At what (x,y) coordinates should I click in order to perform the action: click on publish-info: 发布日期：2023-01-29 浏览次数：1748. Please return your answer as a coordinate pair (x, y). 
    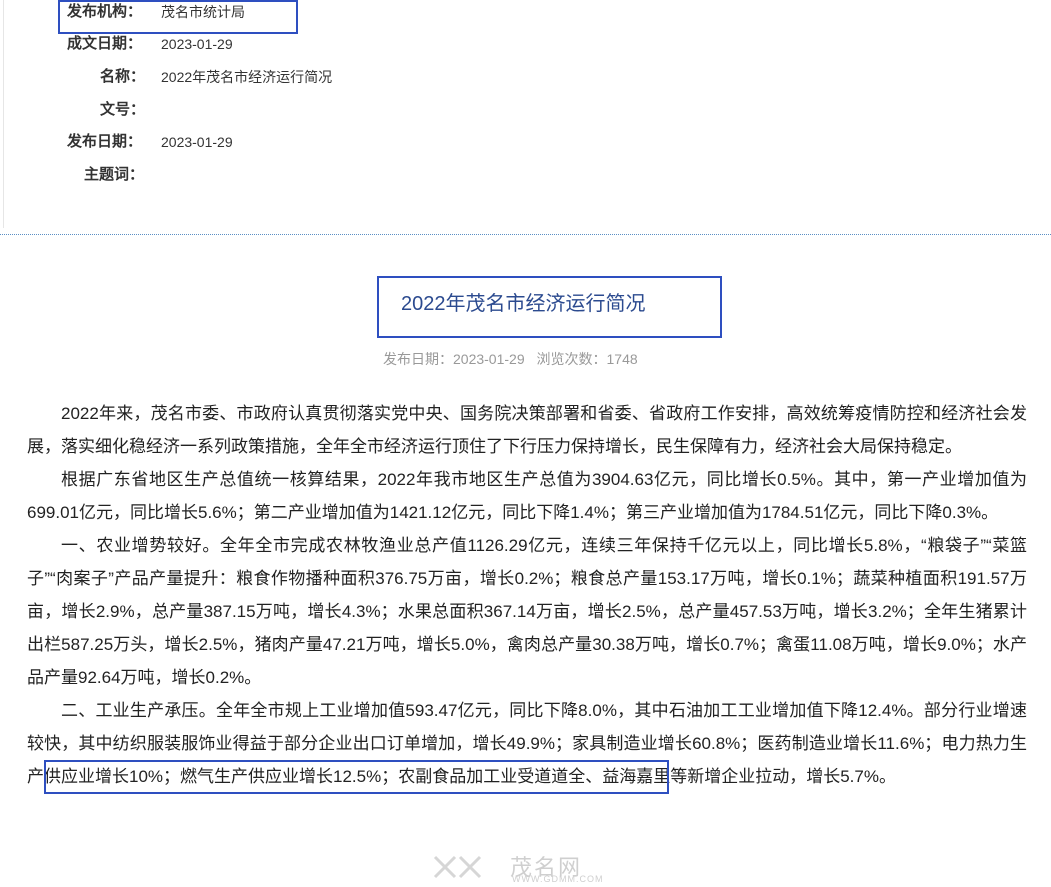
    Looking at the image, I should click on (510, 359).